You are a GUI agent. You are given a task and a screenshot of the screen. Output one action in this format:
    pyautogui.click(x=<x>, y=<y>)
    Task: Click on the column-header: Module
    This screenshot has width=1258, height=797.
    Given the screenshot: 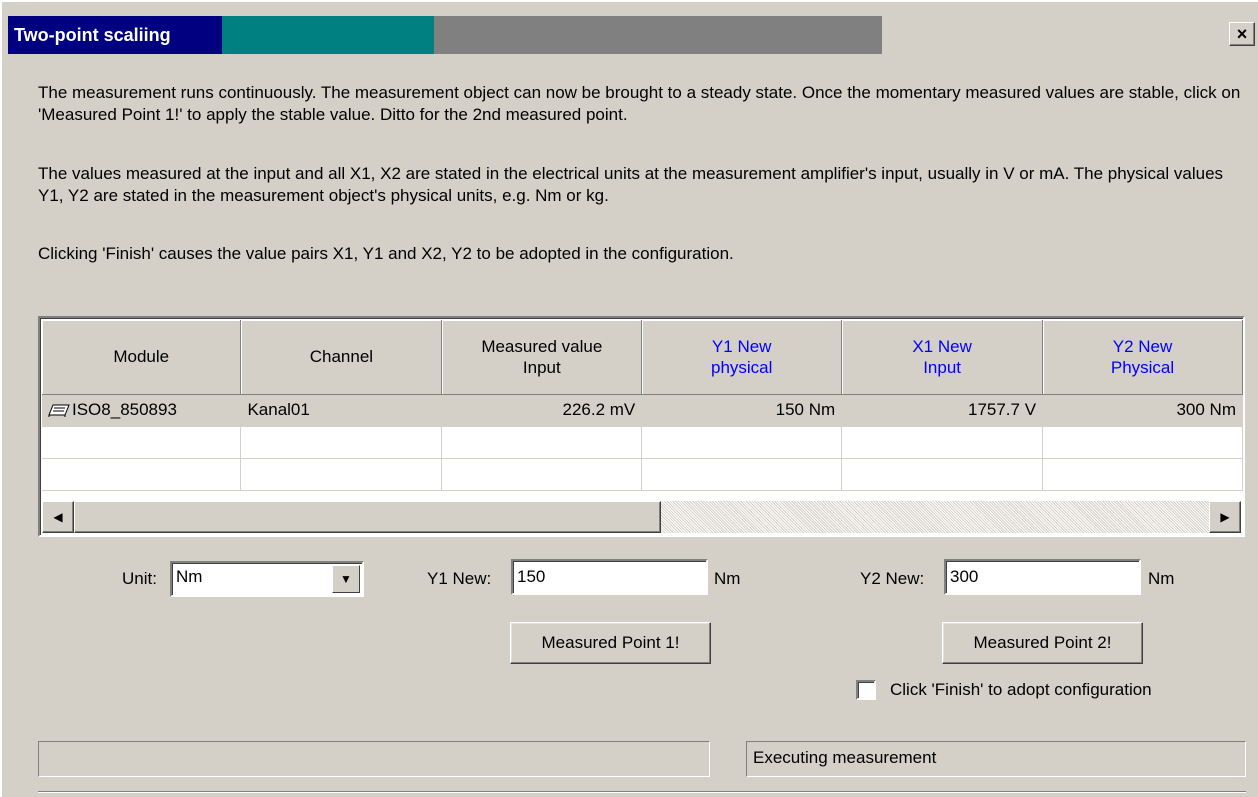 What is the action you would take?
    pyautogui.click(x=142, y=357)
    